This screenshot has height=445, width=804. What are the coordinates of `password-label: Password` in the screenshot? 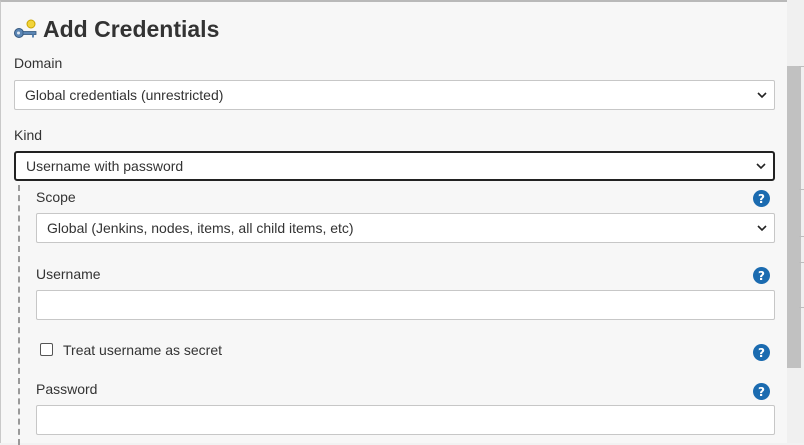 It's located at (67, 389).